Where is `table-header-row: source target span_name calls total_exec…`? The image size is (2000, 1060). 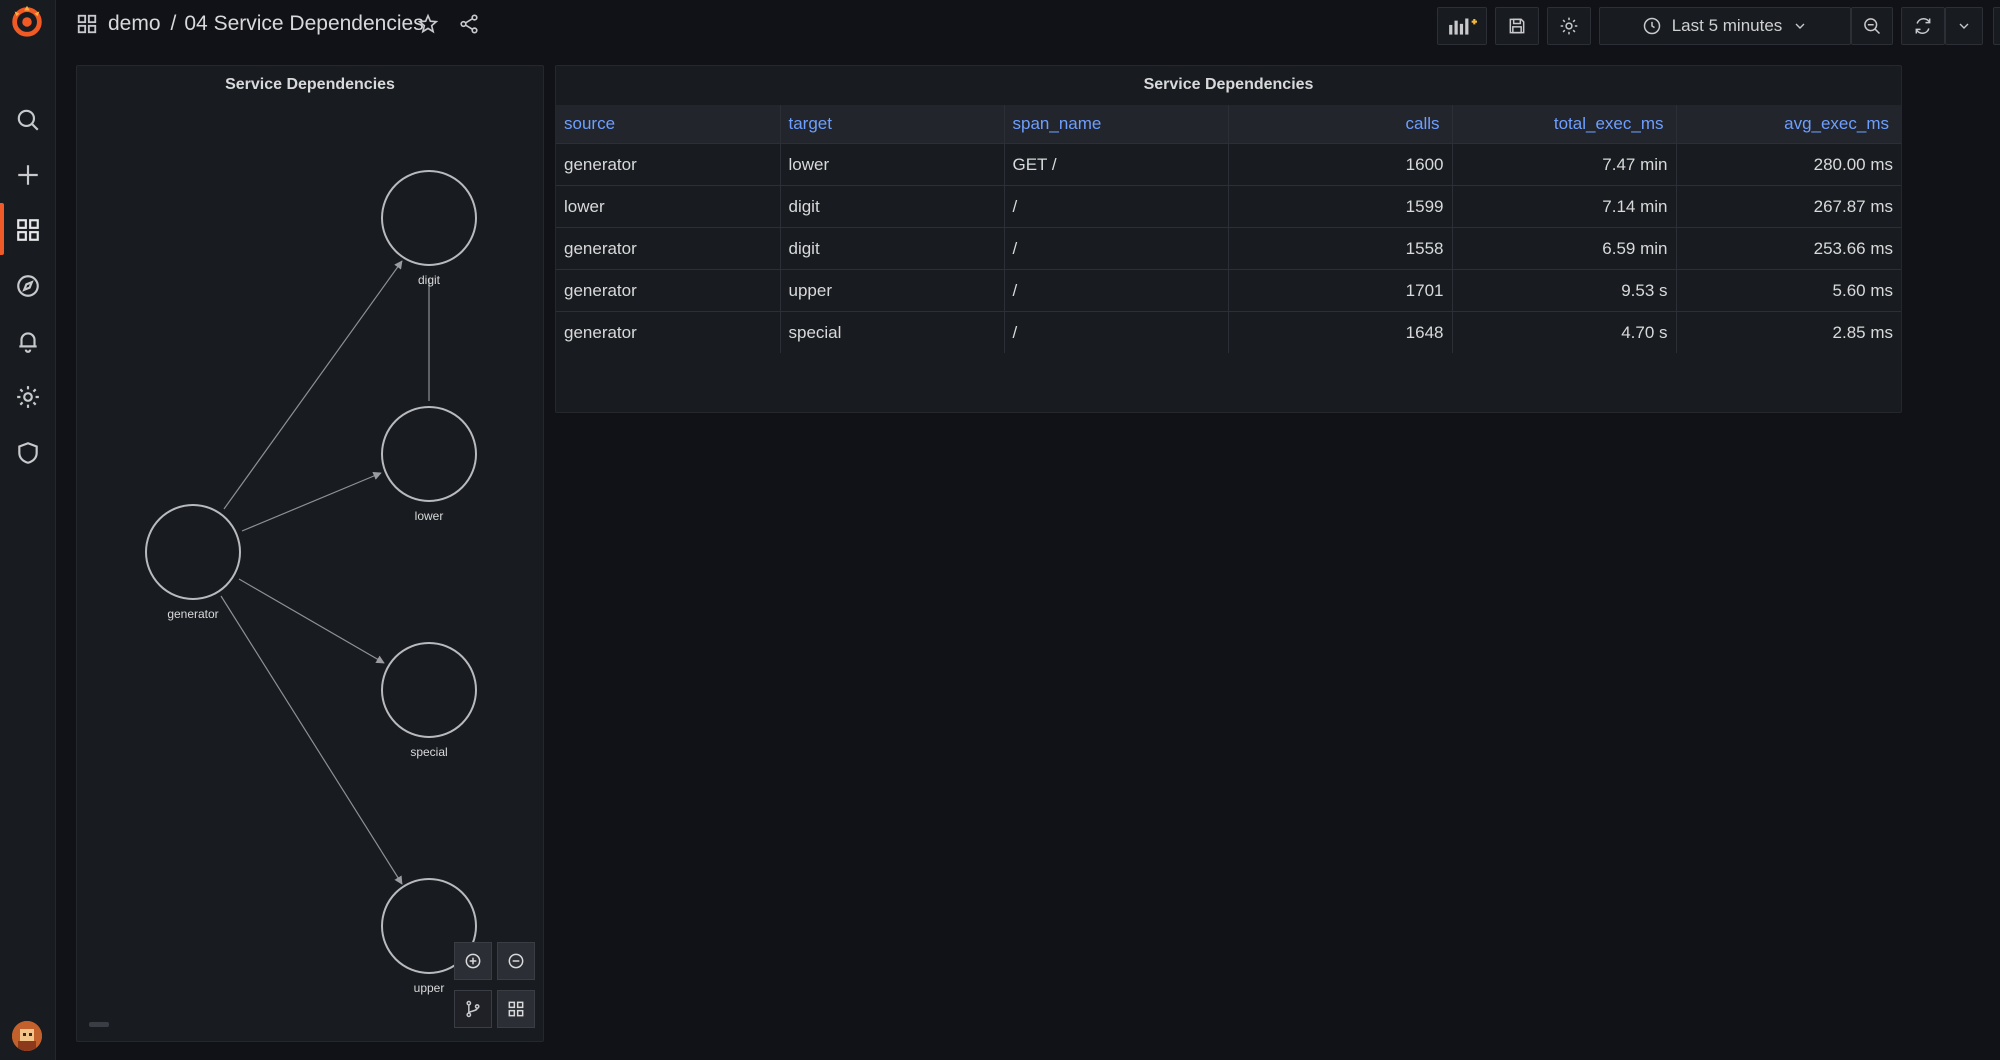
table-header-row: source target span_name calls total_exec… is located at coordinates (1228, 124).